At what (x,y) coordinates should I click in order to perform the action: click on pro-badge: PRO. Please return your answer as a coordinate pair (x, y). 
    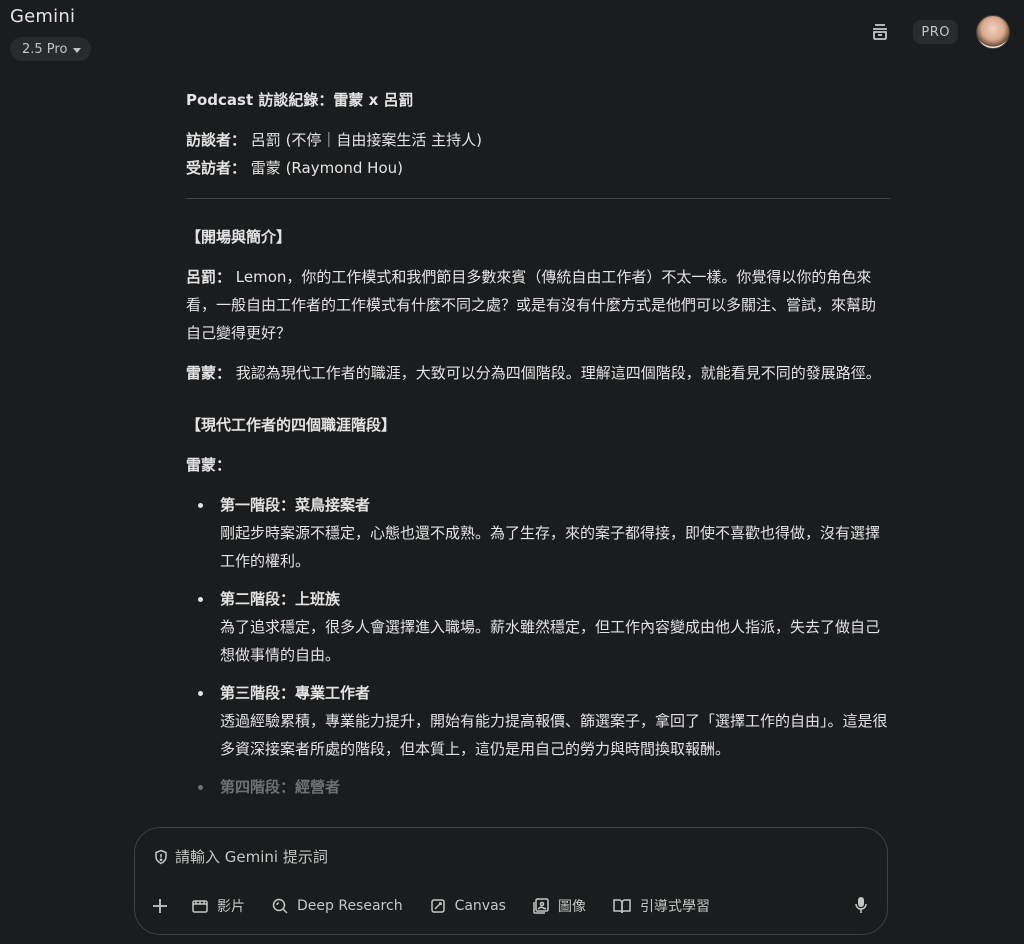
    Looking at the image, I should click on (935, 32).